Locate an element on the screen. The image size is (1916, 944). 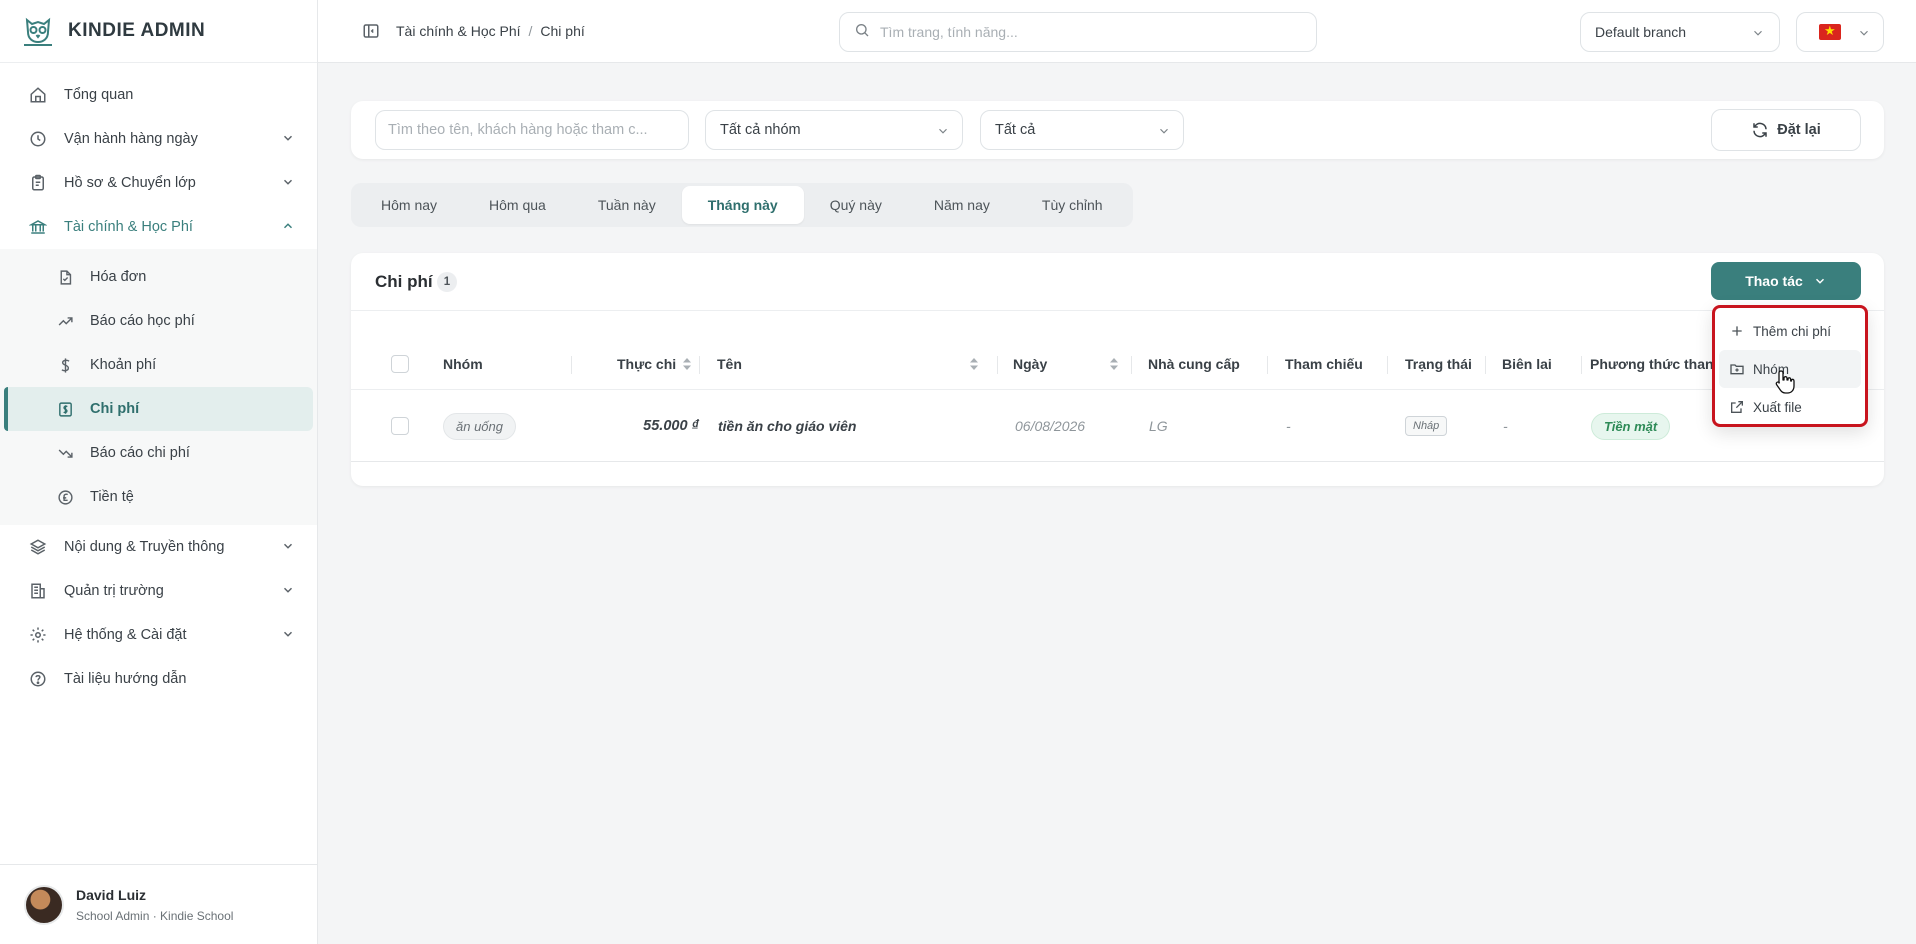
cell-payment: Tiền mặt is located at coordinates (1631, 426).